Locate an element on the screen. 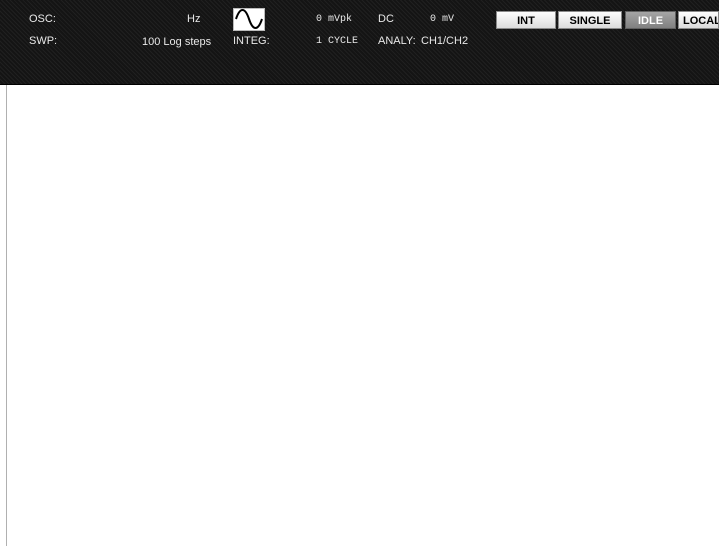  sine-wave-icon is located at coordinates (249, 19).